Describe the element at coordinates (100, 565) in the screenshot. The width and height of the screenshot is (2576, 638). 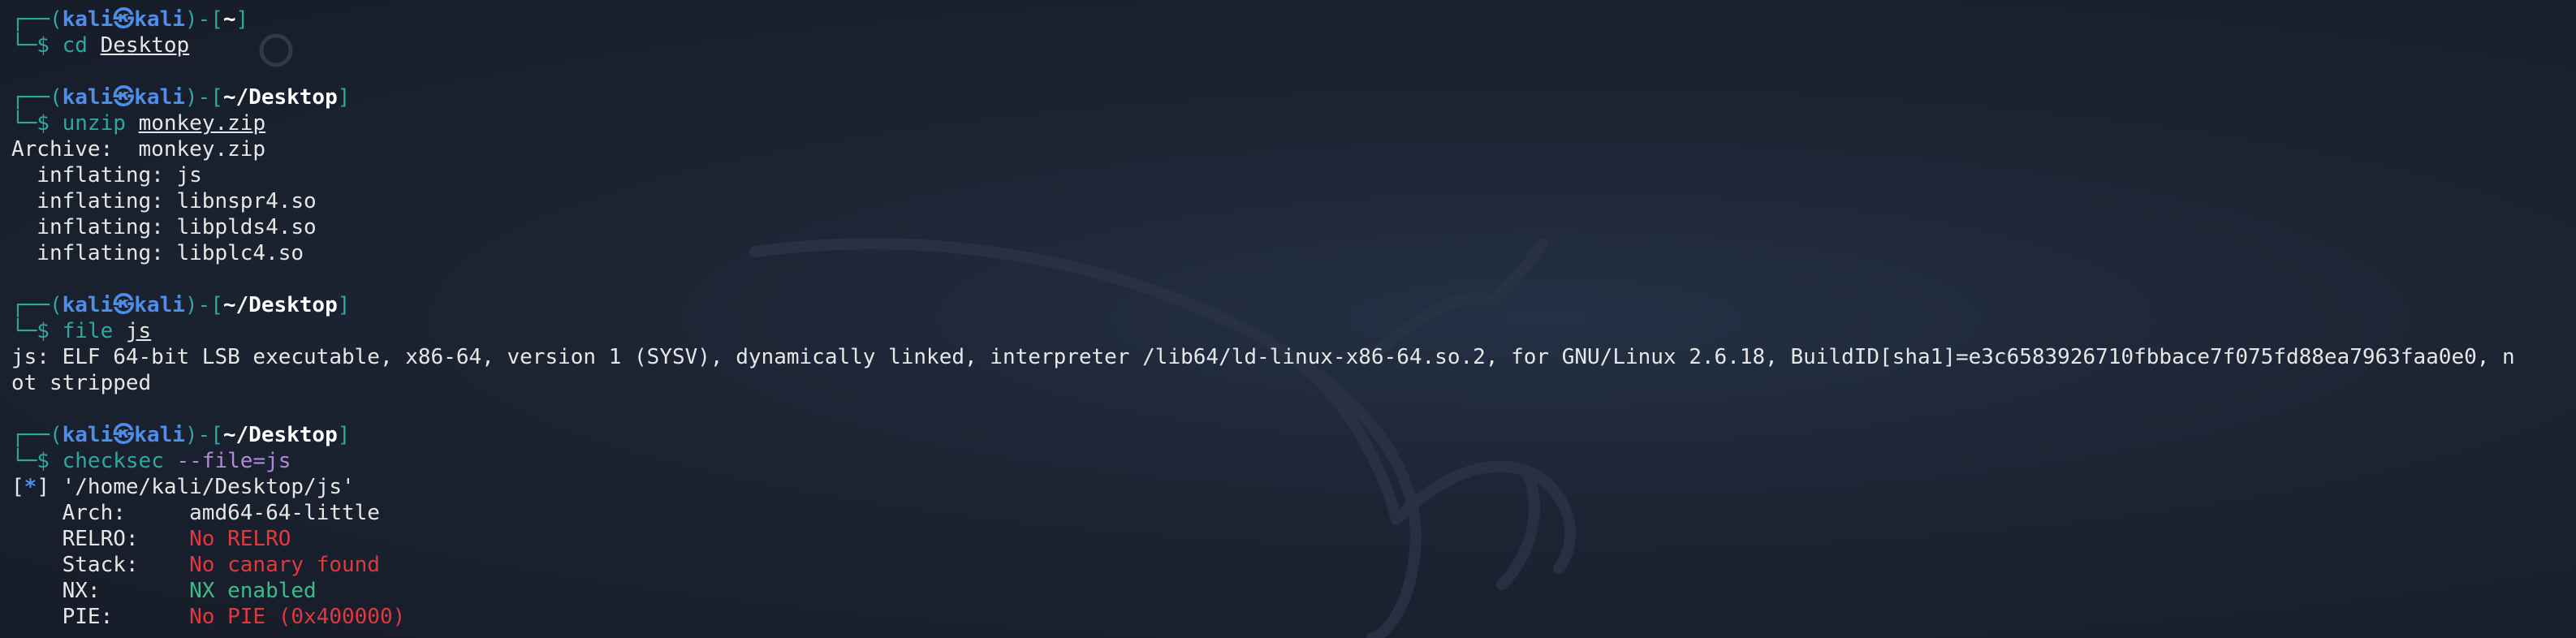
I see `checksec-label: Stack:` at that location.